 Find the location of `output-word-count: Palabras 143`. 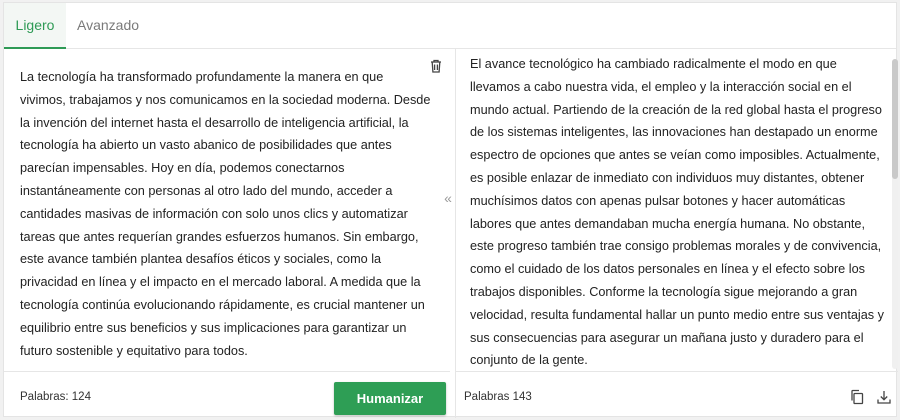

output-word-count: Palabras 143 is located at coordinates (498, 397).